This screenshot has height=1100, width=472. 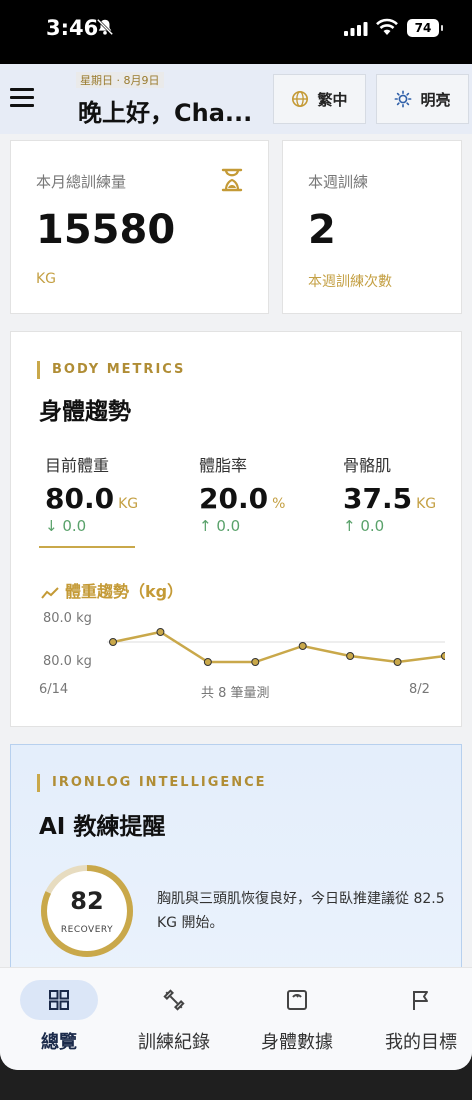 I want to click on tab-training-log: 訓練紀錄, so click(x=174, y=1019).